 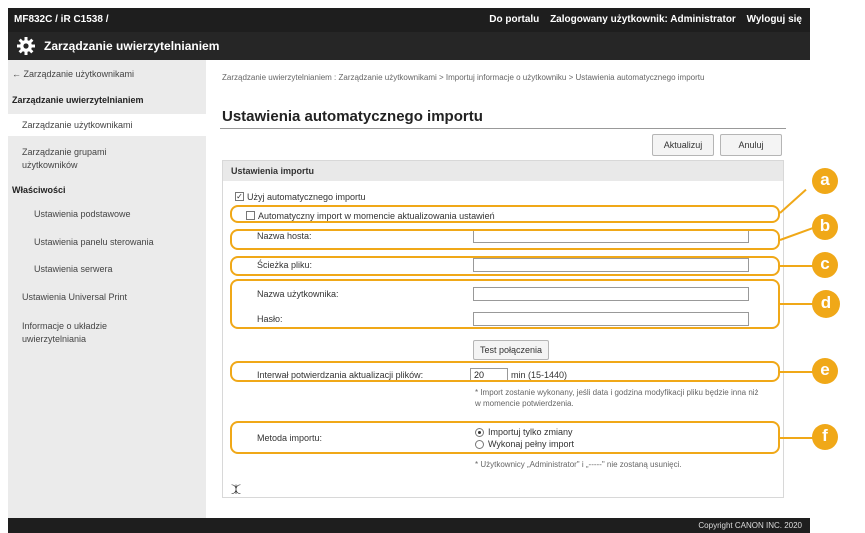 I want to click on callout-marker-b: b, so click(x=825, y=227).